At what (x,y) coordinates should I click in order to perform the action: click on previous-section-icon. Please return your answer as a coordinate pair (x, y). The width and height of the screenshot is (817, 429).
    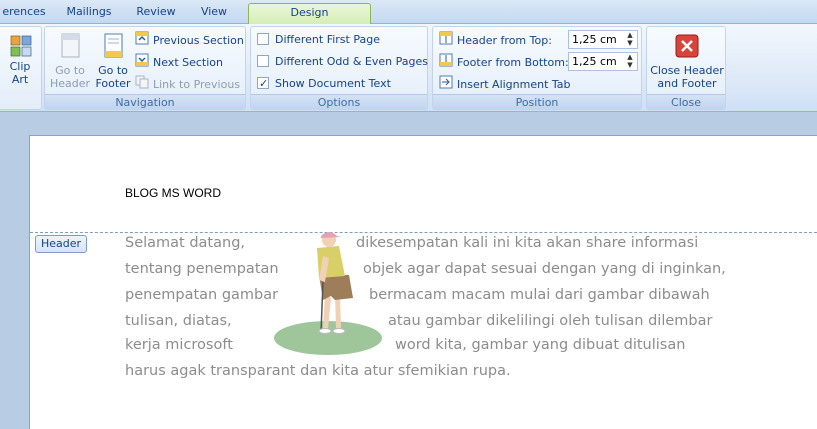
    Looking at the image, I should click on (142, 41).